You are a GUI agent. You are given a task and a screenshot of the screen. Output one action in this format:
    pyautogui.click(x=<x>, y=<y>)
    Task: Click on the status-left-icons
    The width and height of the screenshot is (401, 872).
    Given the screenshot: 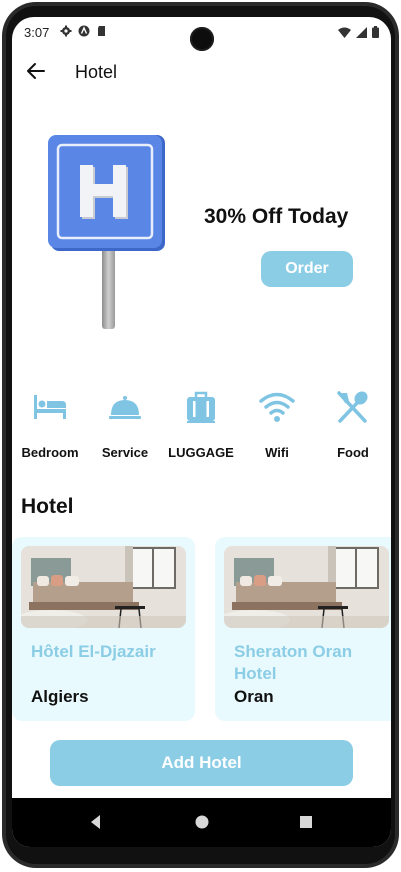 What is the action you would take?
    pyautogui.click(x=84, y=31)
    